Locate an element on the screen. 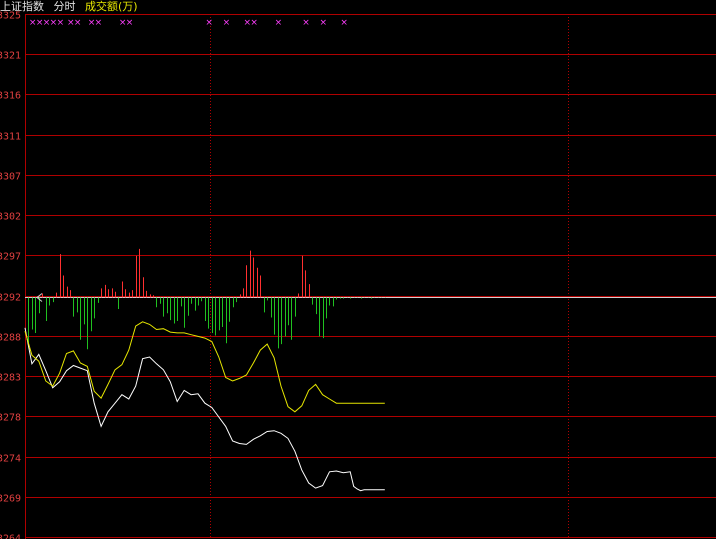  y-tick-label: 3292 is located at coordinates (10, 298).